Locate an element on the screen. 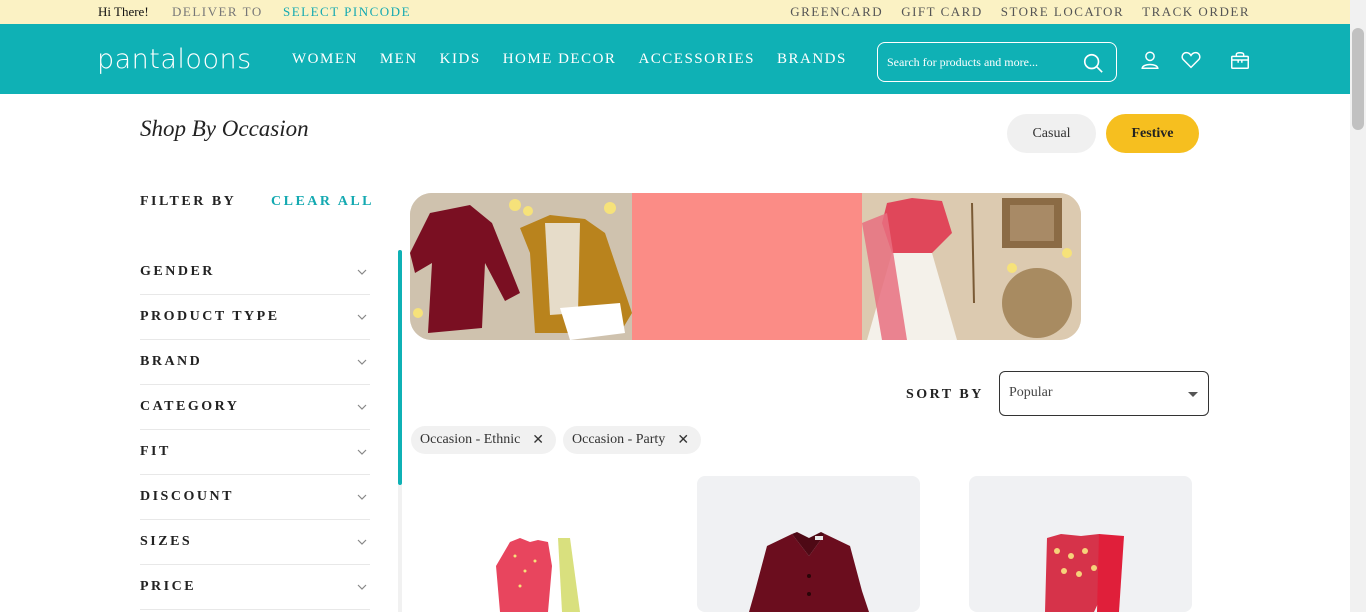 The image size is (1366, 612). page-title: Shop By Occasion is located at coordinates (224, 128).